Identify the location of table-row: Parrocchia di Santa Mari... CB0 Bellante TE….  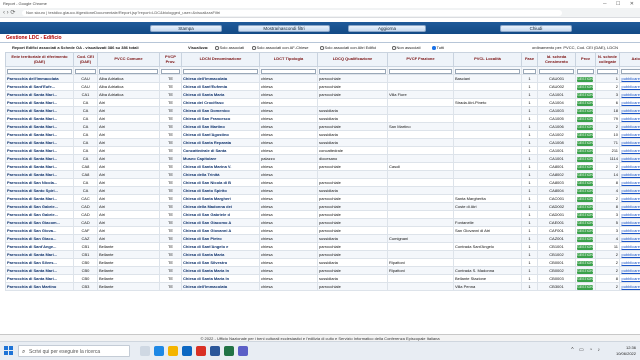
(322, 270).